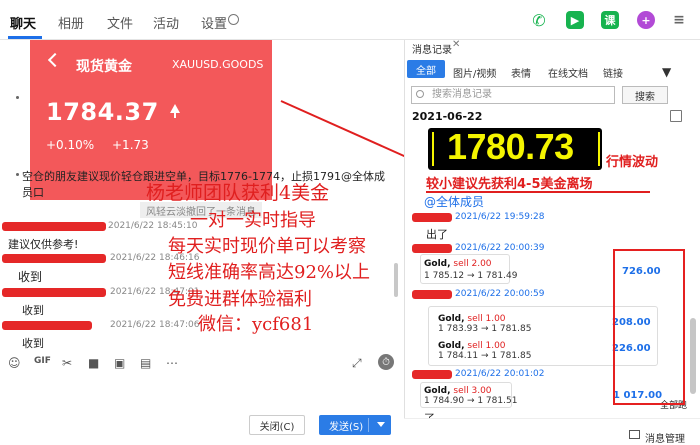  I want to click on history-date: 2021-06-22, so click(447, 116).